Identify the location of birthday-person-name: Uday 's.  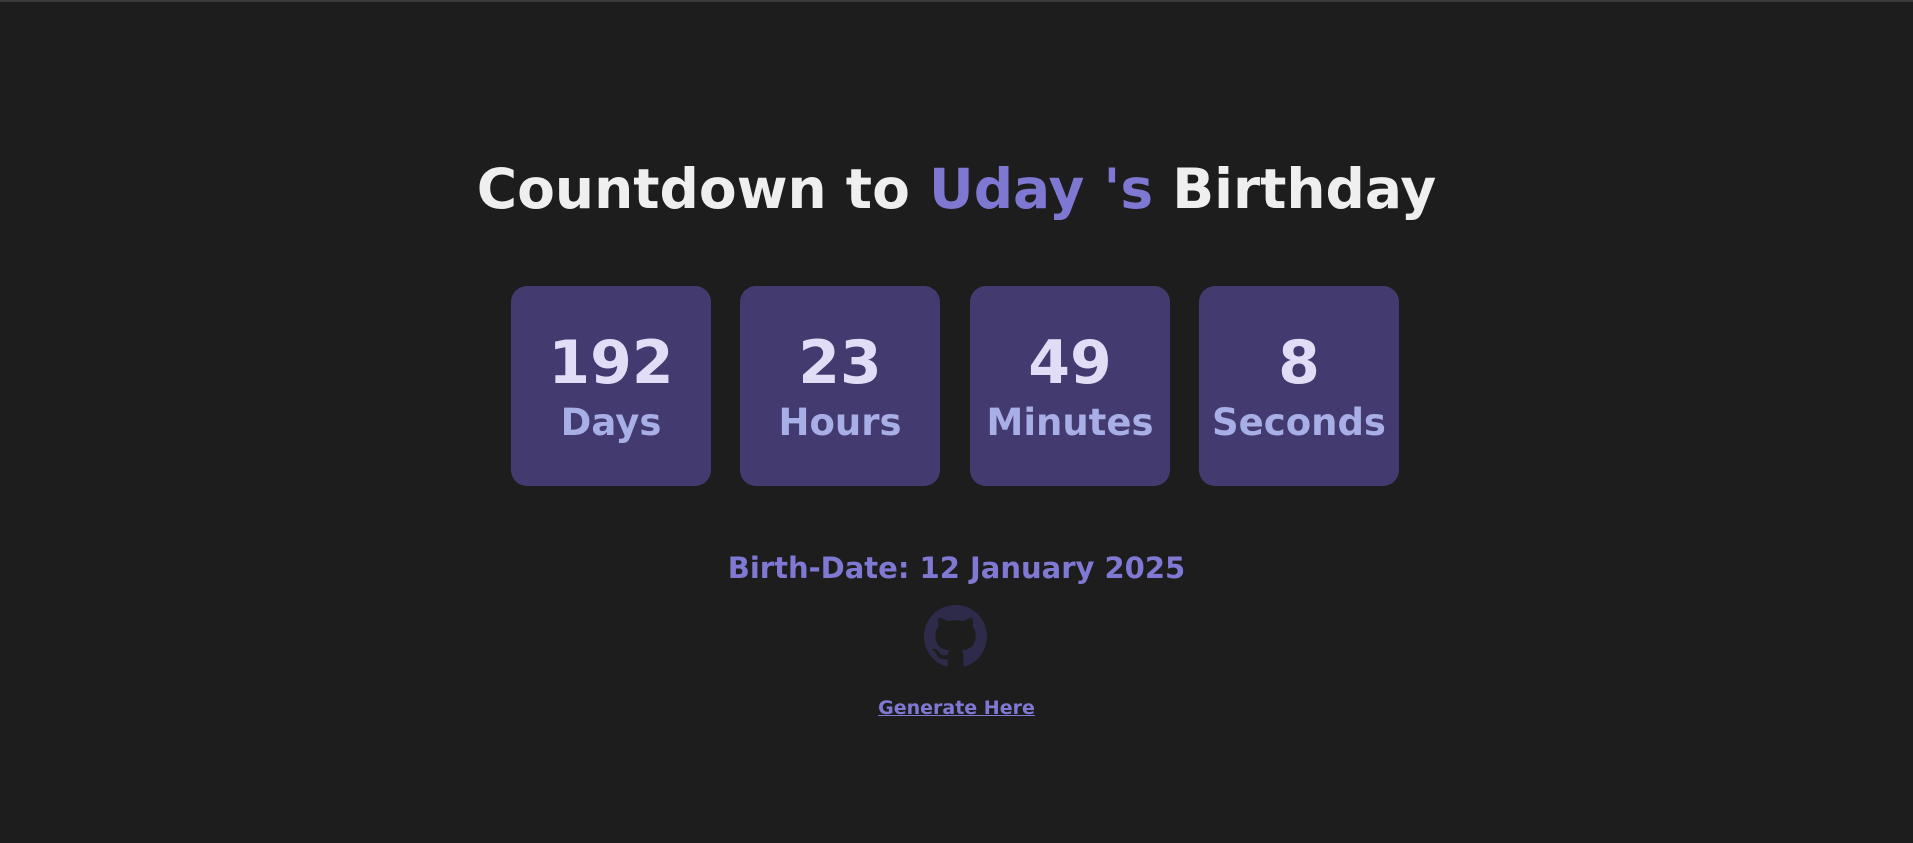
(1041, 189).